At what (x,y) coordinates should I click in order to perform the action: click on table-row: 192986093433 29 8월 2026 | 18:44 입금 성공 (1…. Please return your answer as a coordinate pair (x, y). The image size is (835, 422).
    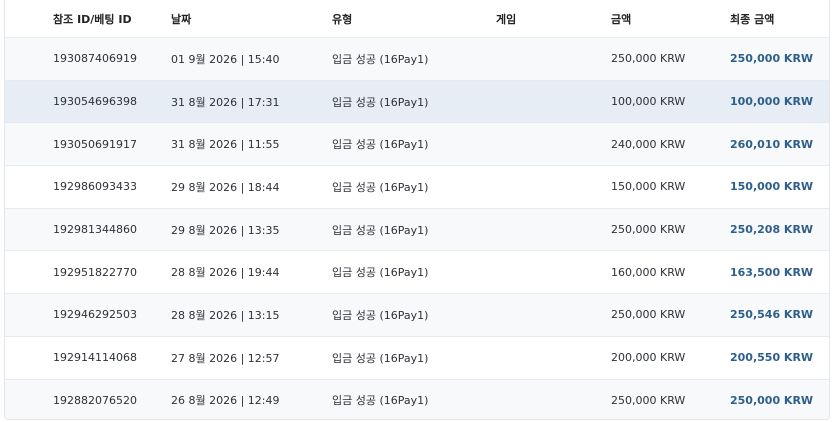
    Looking at the image, I should click on (417, 186).